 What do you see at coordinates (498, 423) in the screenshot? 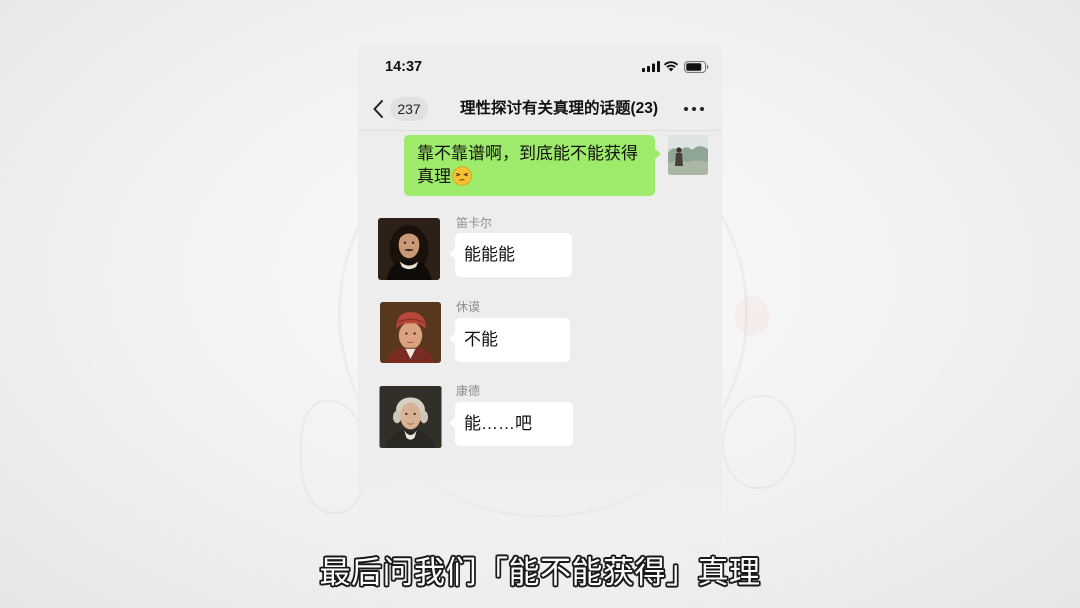
I see `message-text: 能……吧` at bounding box center [498, 423].